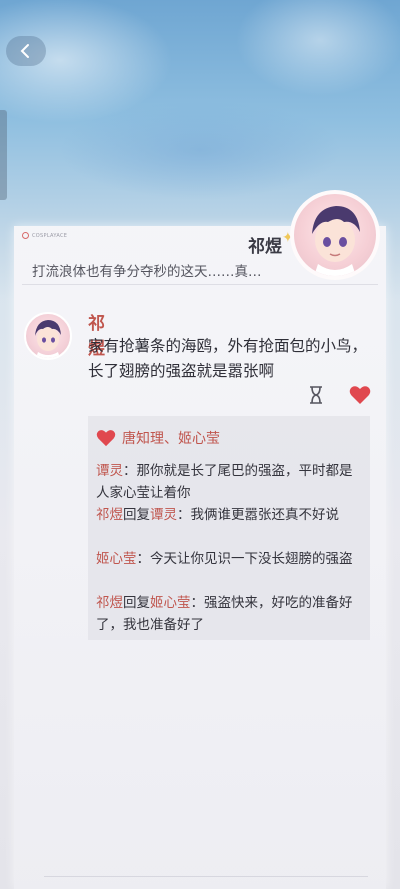 Image resolution: width=400 pixels, height=889 pixels. What do you see at coordinates (3, 155) in the screenshot?
I see `side-handle` at bounding box center [3, 155].